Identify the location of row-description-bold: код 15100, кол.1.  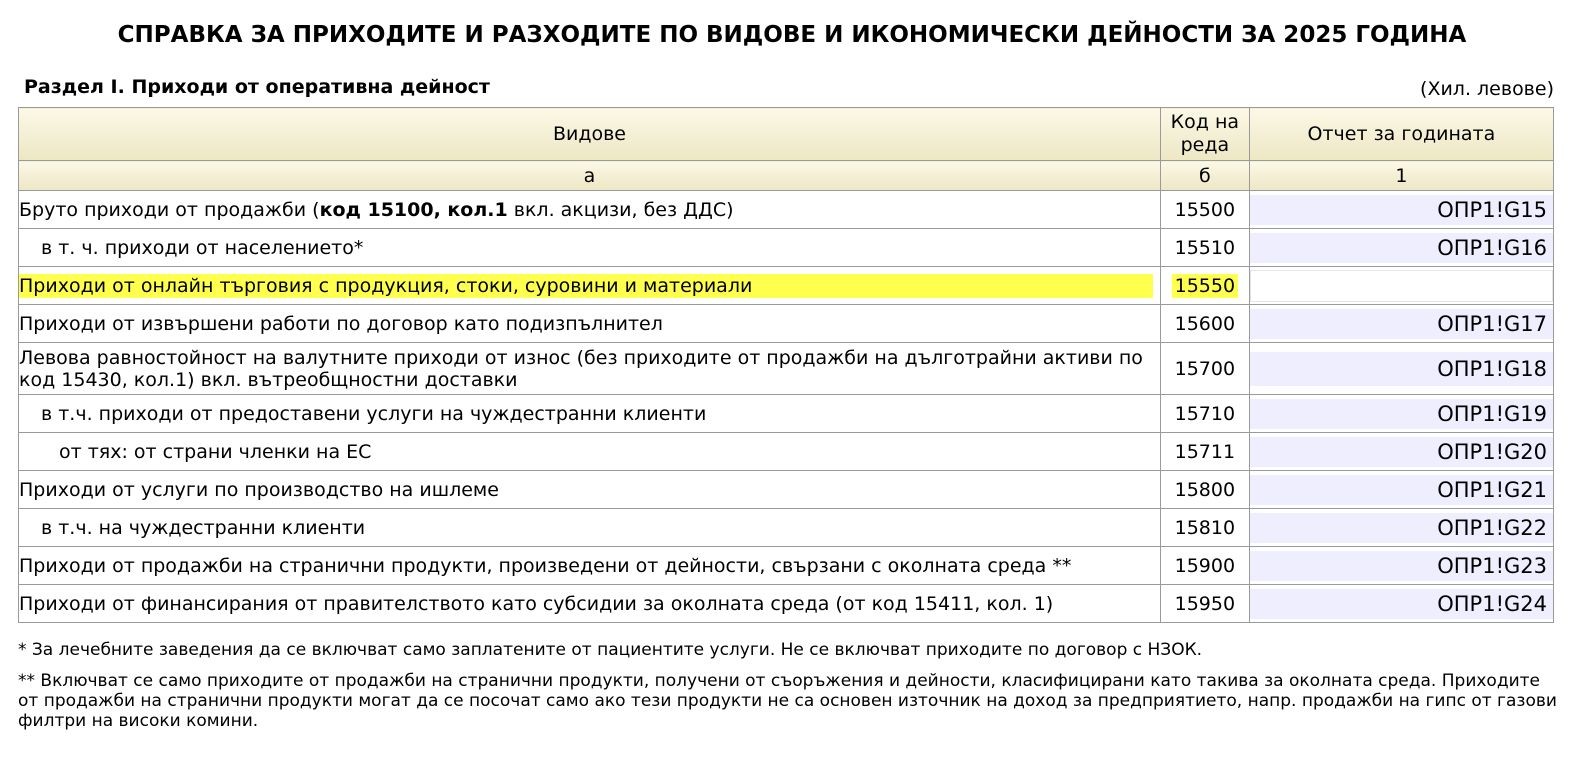
(413, 209).